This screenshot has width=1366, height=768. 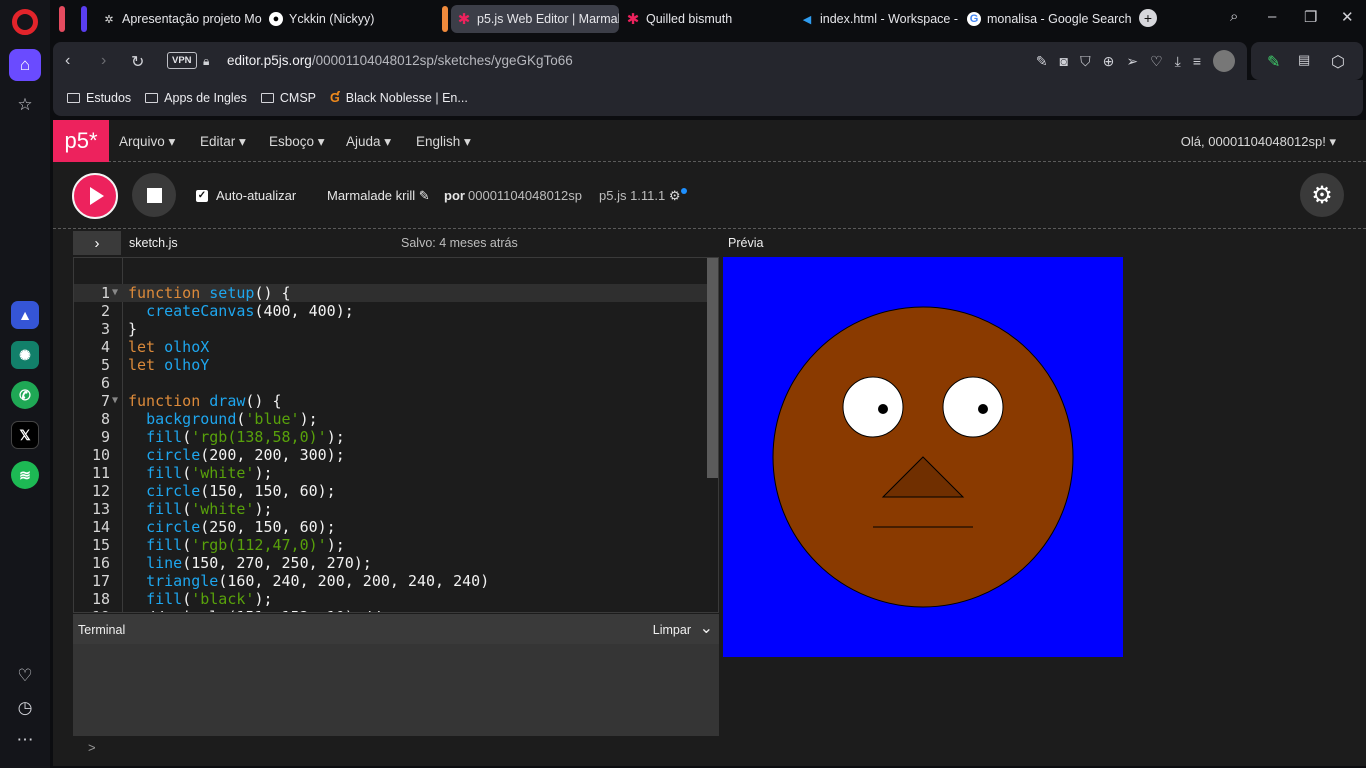 What do you see at coordinates (1197, 61) in the screenshot?
I see `menu-icon: ≡` at bounding box center [1197, 61].